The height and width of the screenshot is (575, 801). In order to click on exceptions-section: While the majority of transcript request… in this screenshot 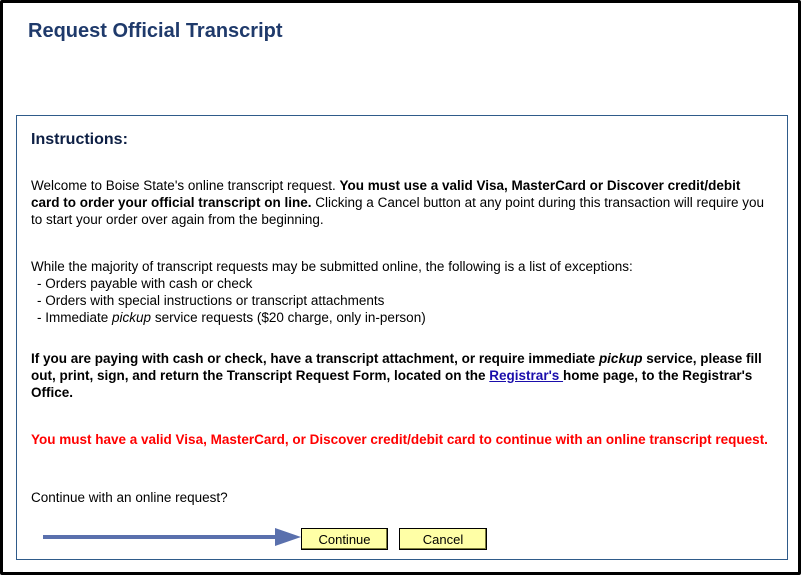, I will do `click(401, 292)`.